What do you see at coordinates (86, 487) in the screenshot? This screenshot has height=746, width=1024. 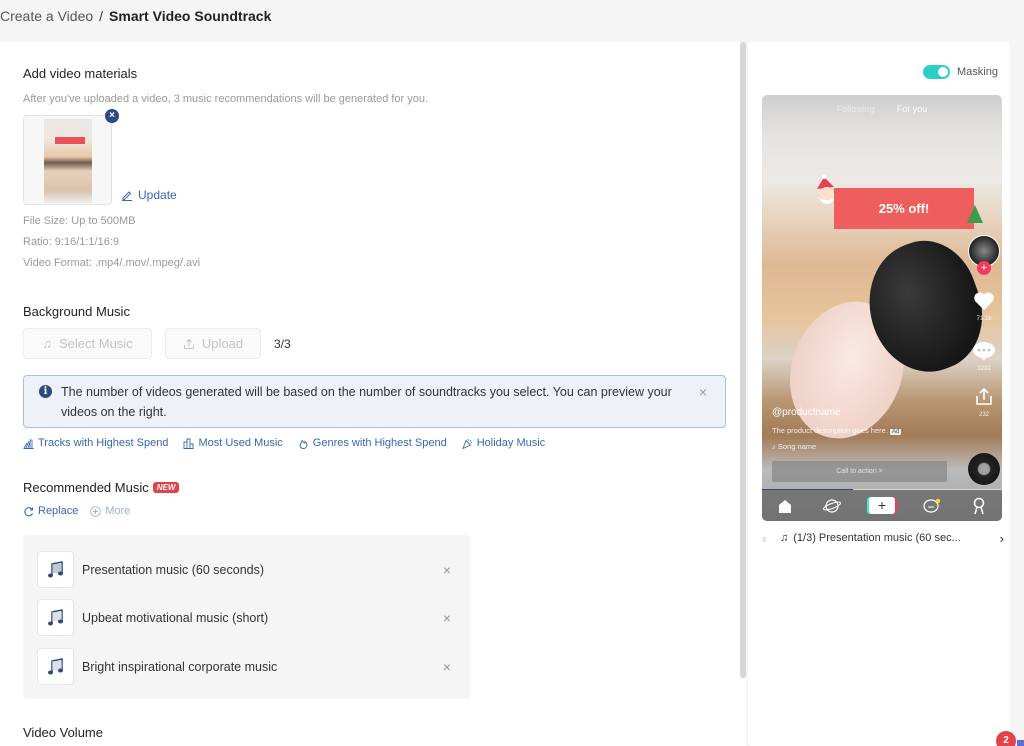 I see `recommended-music-label: Recommended Music` at bounding box center [86, 487].